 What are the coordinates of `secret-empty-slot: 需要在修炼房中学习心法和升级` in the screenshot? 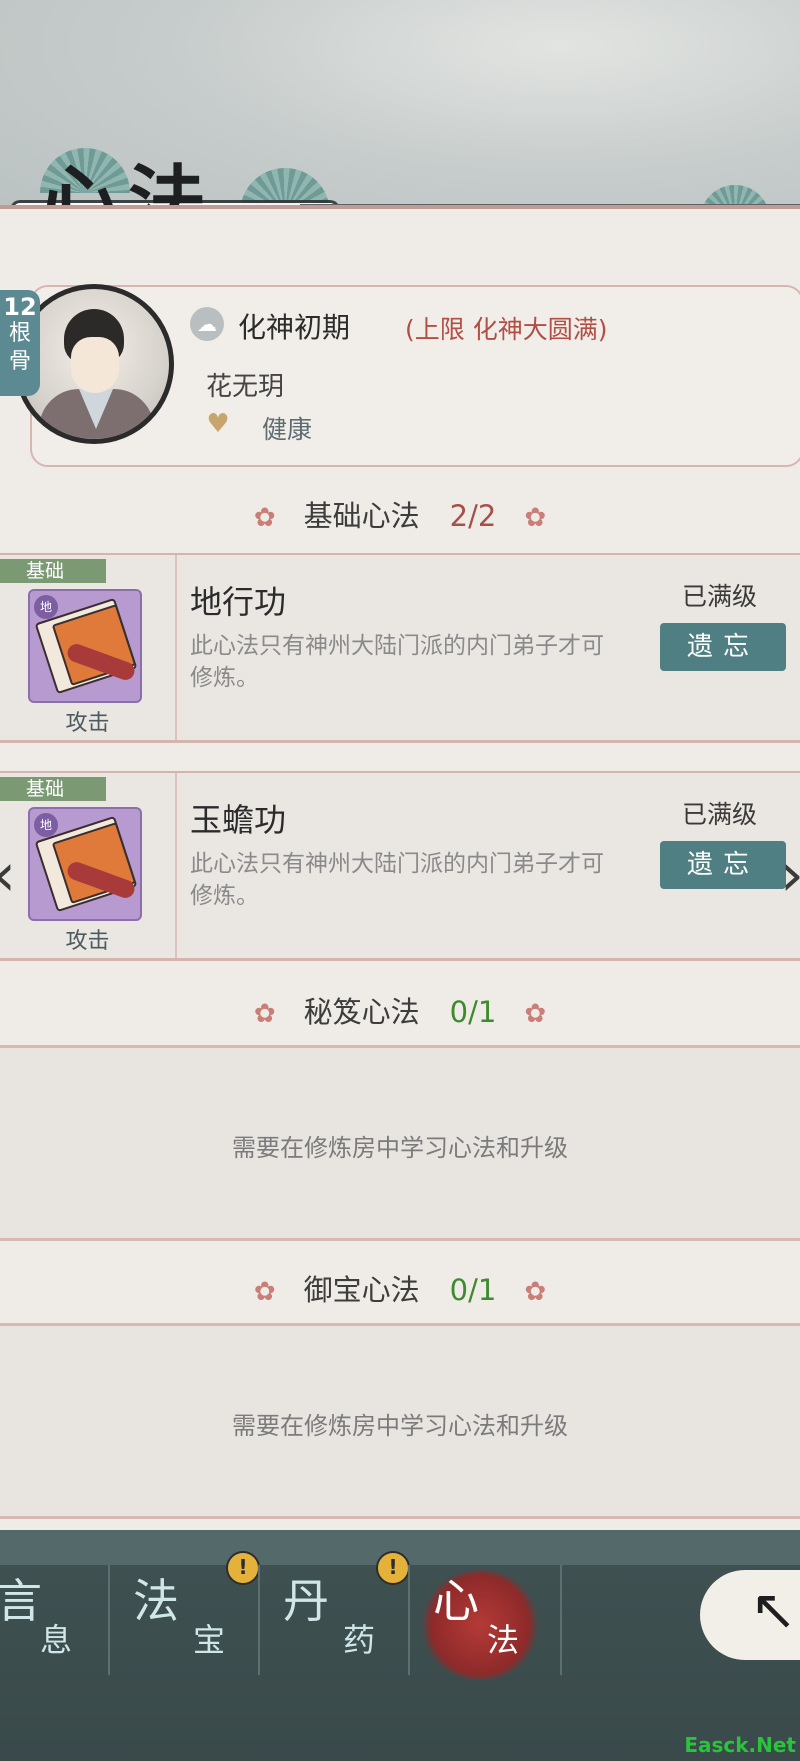 It's located at (400, 1143).